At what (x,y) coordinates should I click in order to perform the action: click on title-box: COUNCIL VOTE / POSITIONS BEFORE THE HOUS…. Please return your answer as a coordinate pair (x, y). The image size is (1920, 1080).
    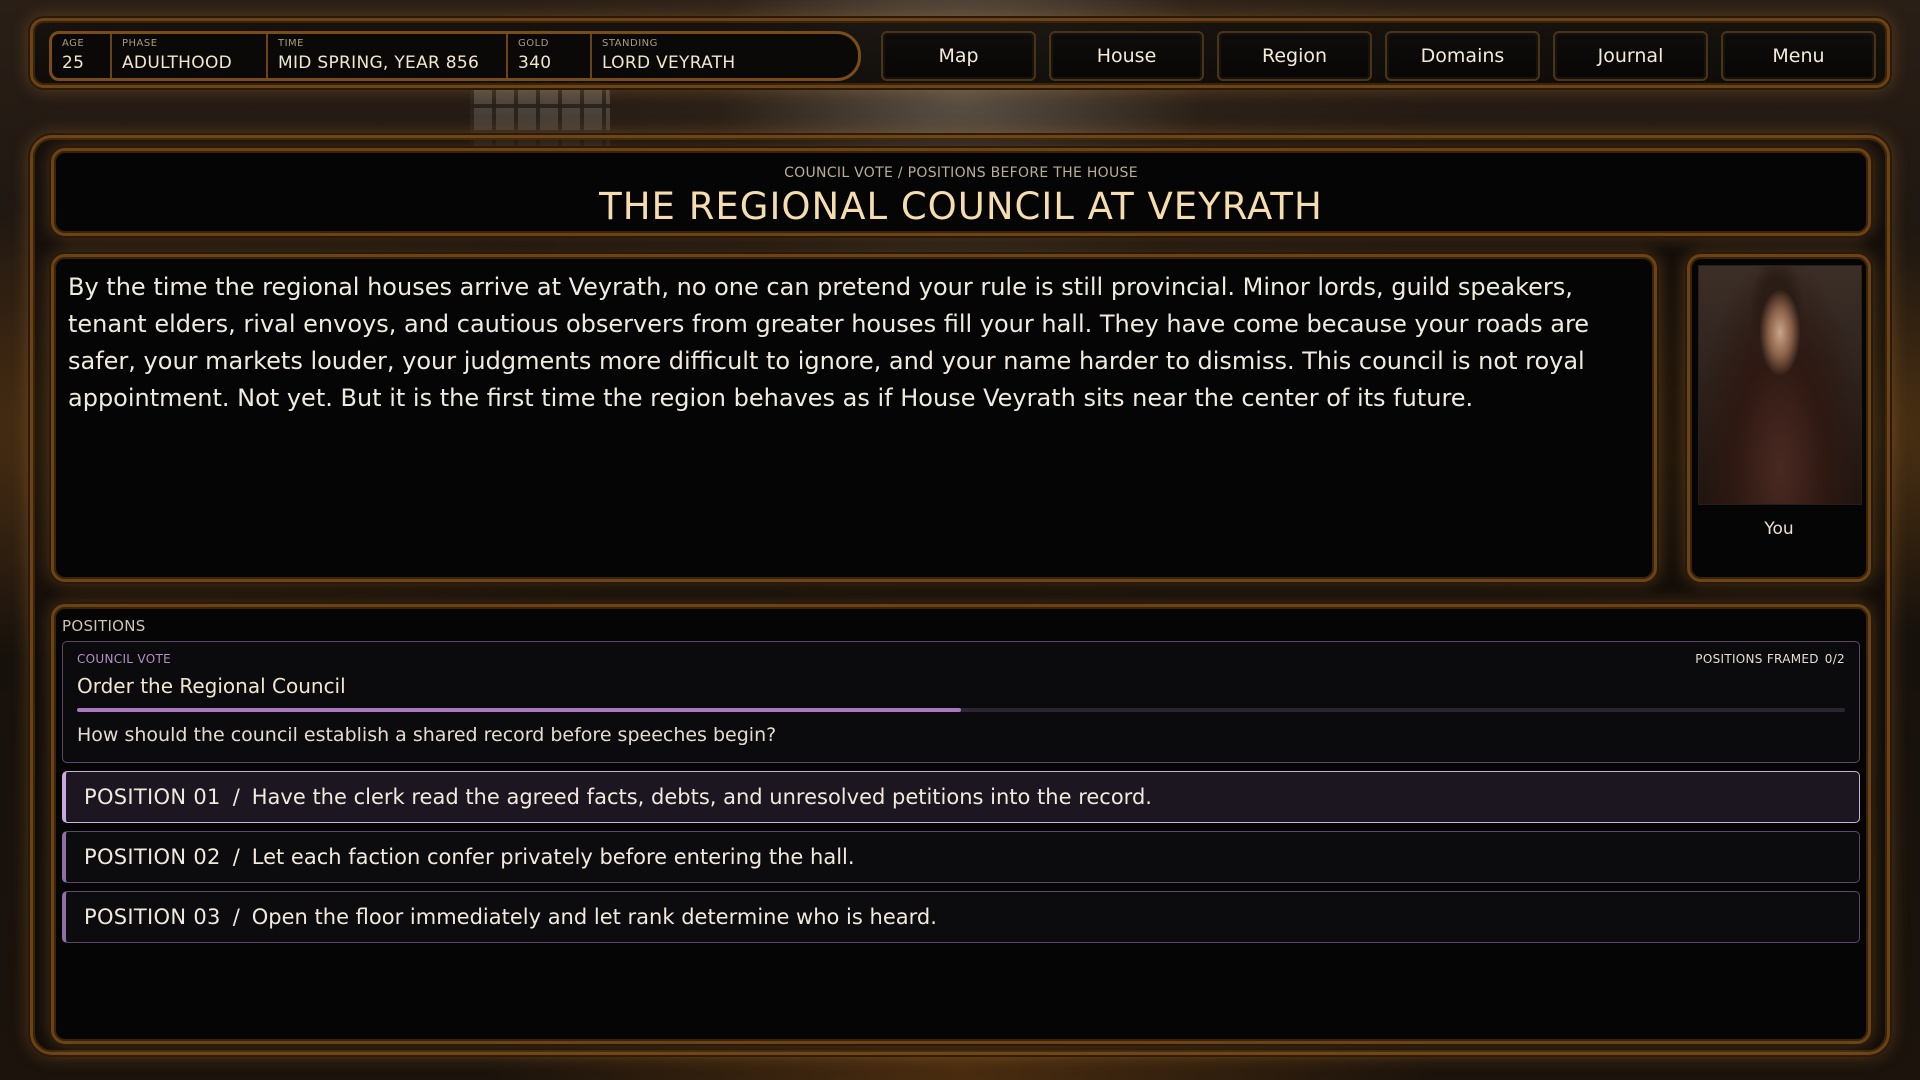
    Looking at the image, I should click on (961, 192).